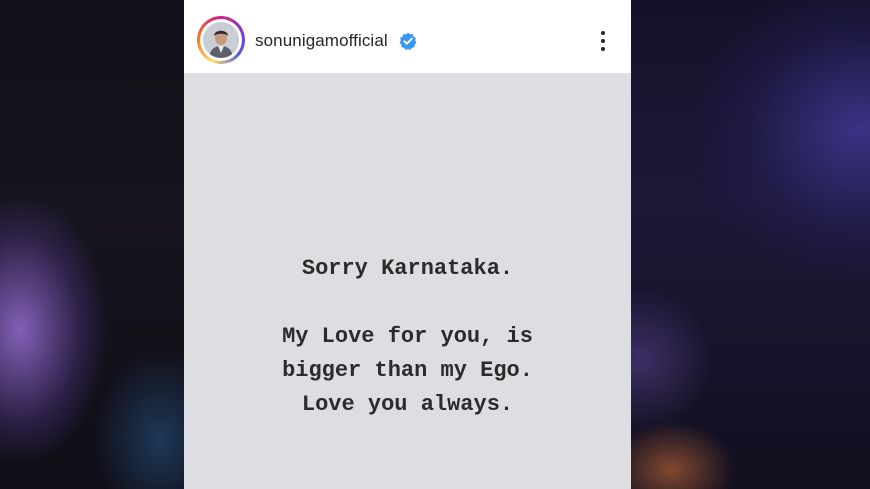  What do you see at coordinates (407, 404) in the screenshot?
I see `message-line: Love you always.` at bounding box center [407, 404].